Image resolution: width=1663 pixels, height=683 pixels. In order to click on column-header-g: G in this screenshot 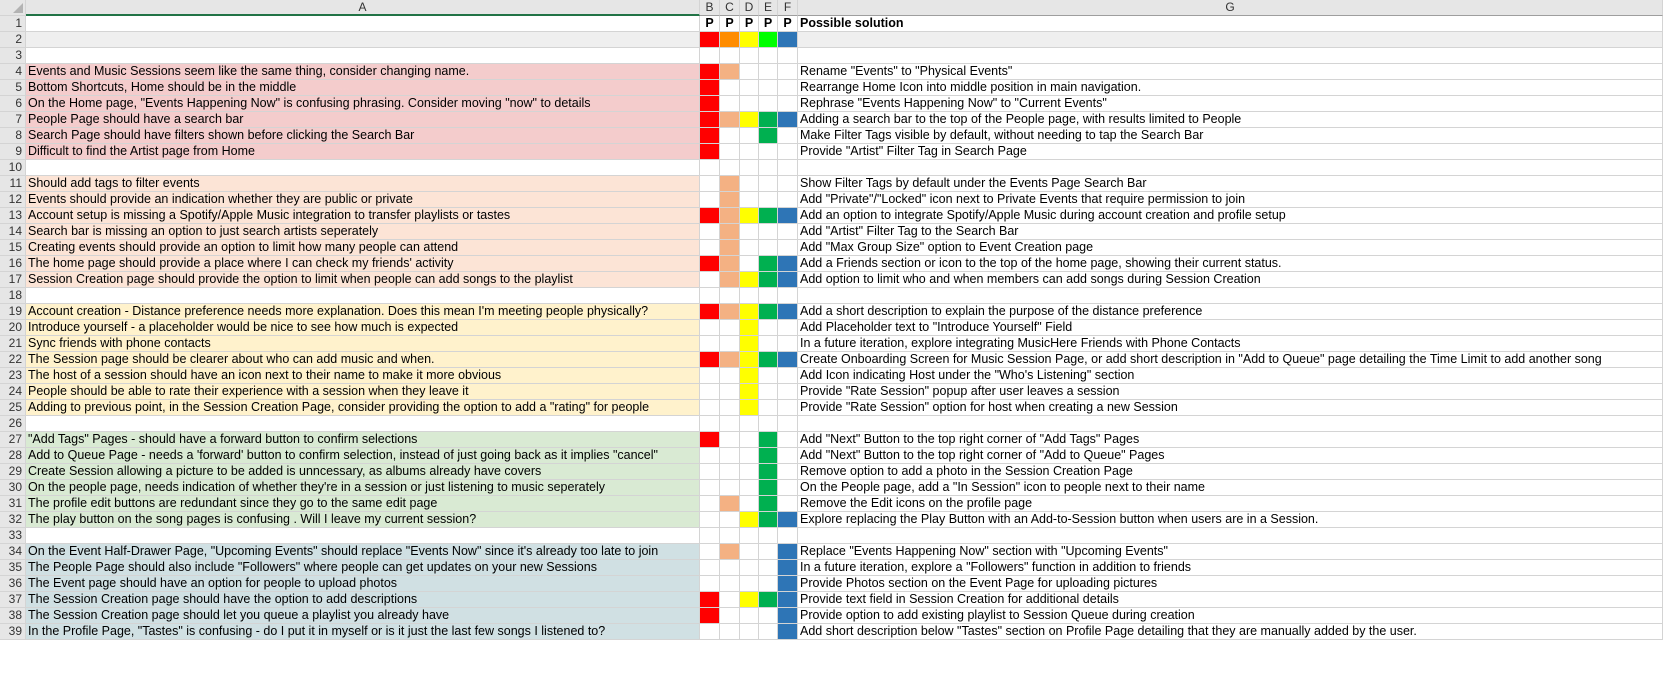, I will do `click(1230, 8)`.